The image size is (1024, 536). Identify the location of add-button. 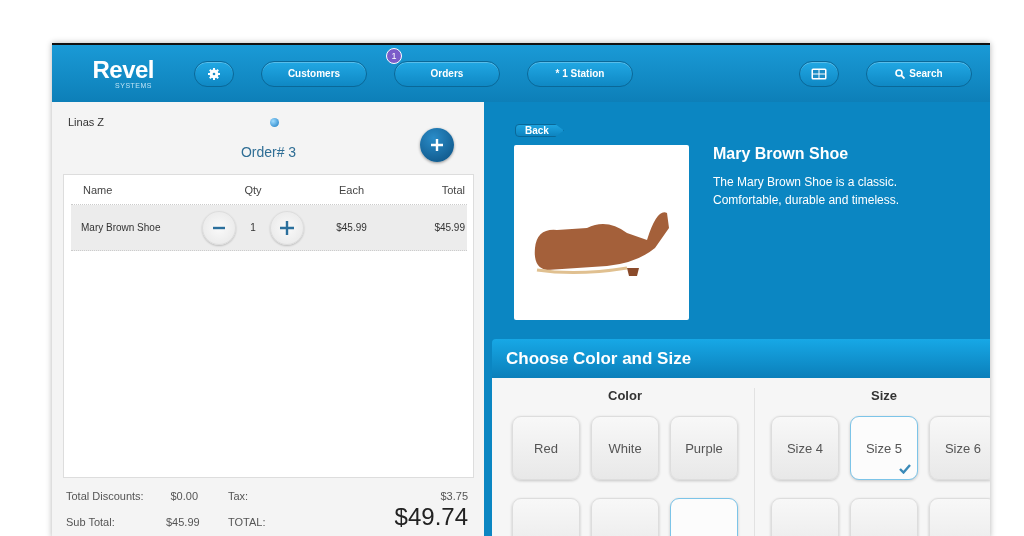
(437, 145).